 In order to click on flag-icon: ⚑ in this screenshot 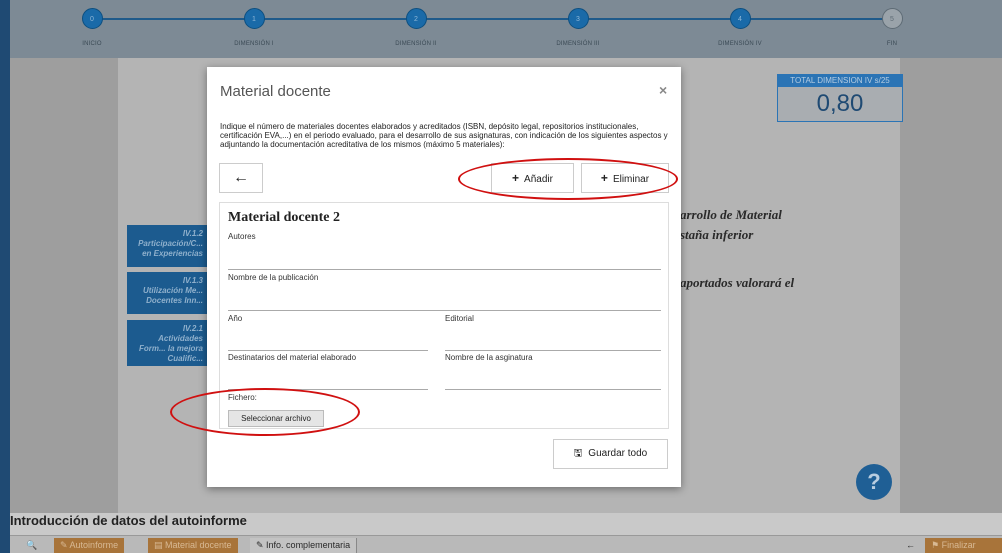, I will do `click(936, 545)`.